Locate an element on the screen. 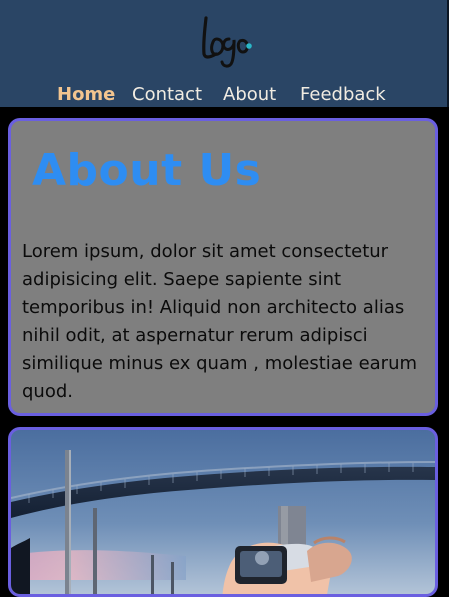 The image size is (449, 597). about-title: About Us is located at coordinates (147, 170).